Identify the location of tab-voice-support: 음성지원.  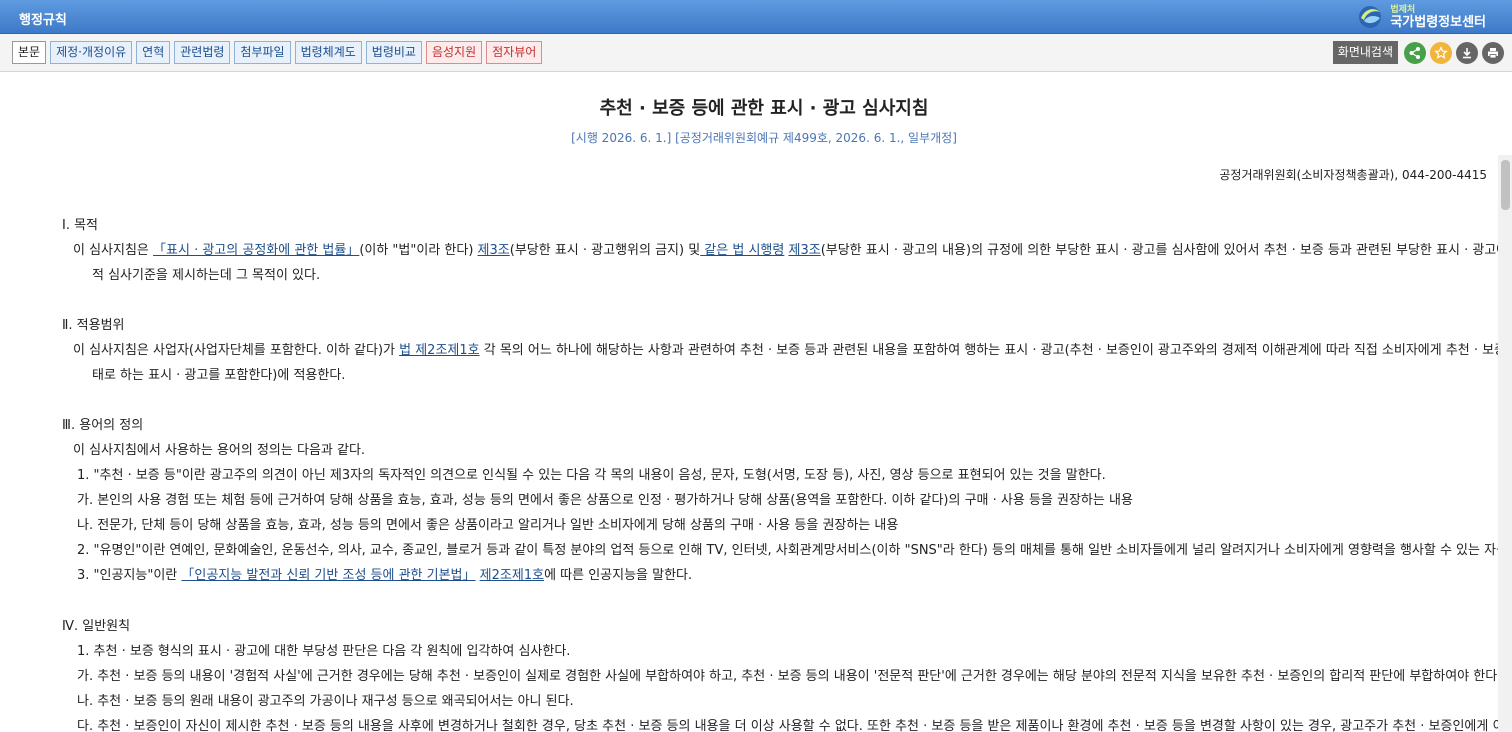
(454, 52).